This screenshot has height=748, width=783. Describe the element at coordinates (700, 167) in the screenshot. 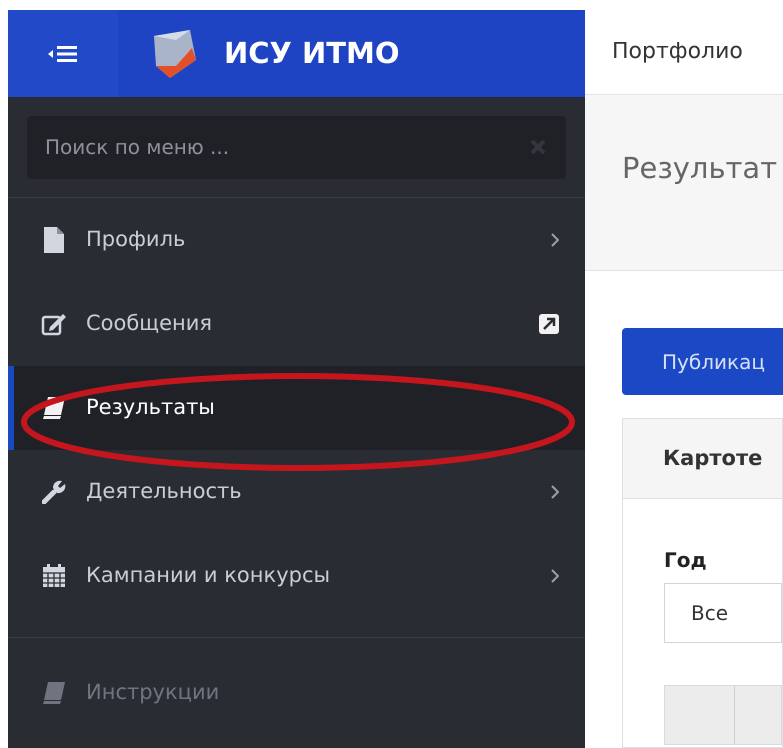

I see `page-title: Результат` at that location.